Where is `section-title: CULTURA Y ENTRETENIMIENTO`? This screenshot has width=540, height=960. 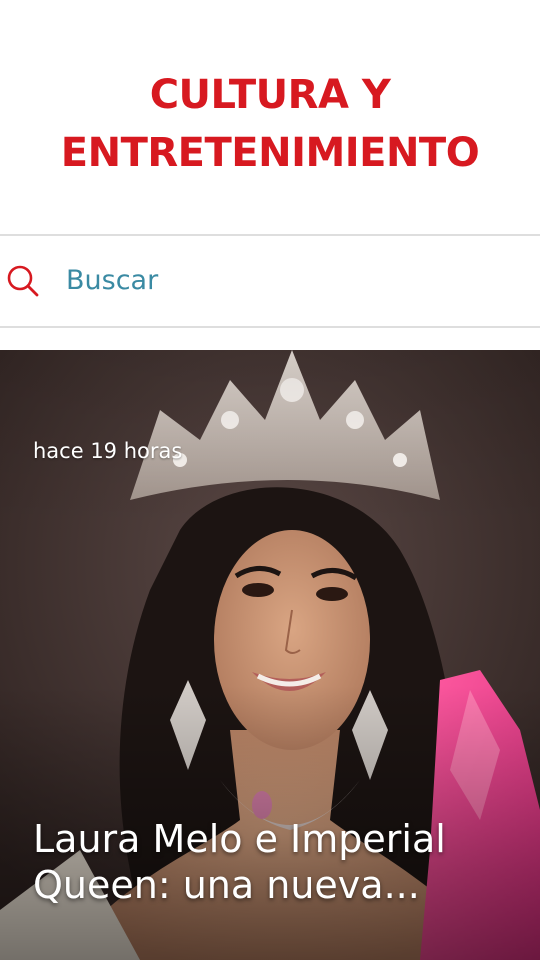 section-title: CULTURA Y ENTRETENIMIENTO is located at coordinates (270, 124).